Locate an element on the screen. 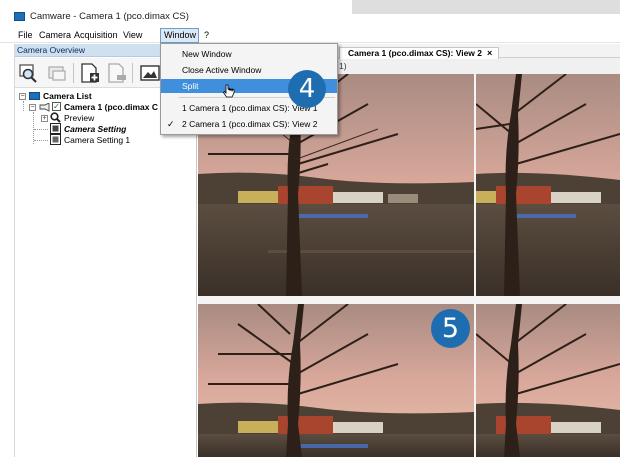 Image resolution: width=620 pixels, height=457 pixels. add-icon is located at coordinates (90, 73).